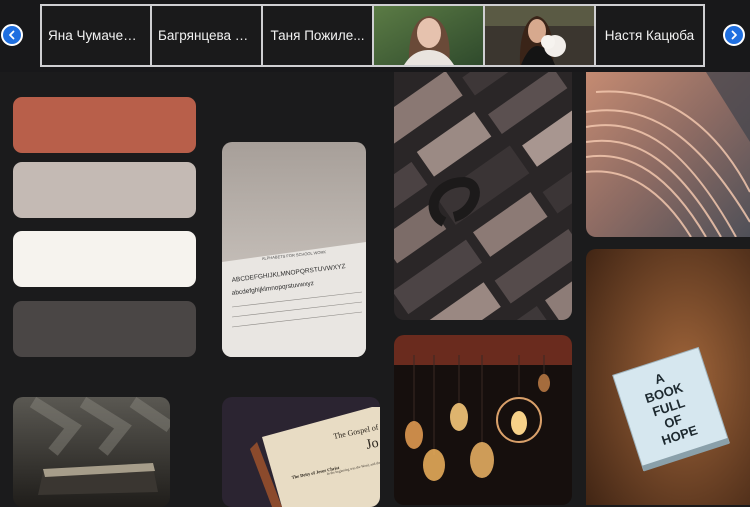 This screenshot has height=507, width=750. Describe the element at coordinates (668, 154) in the screenshot. I see `photo-architecture` at that location.